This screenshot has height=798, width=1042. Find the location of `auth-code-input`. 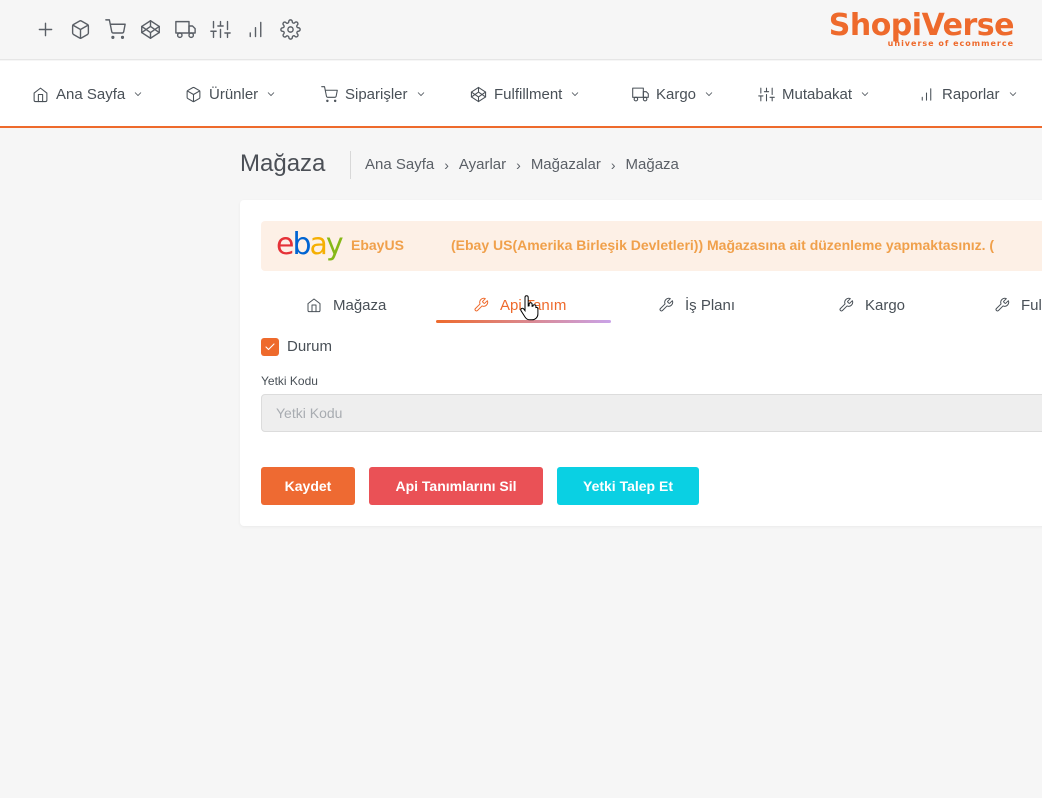

auth-code-input is located at coordinates (651, 413).